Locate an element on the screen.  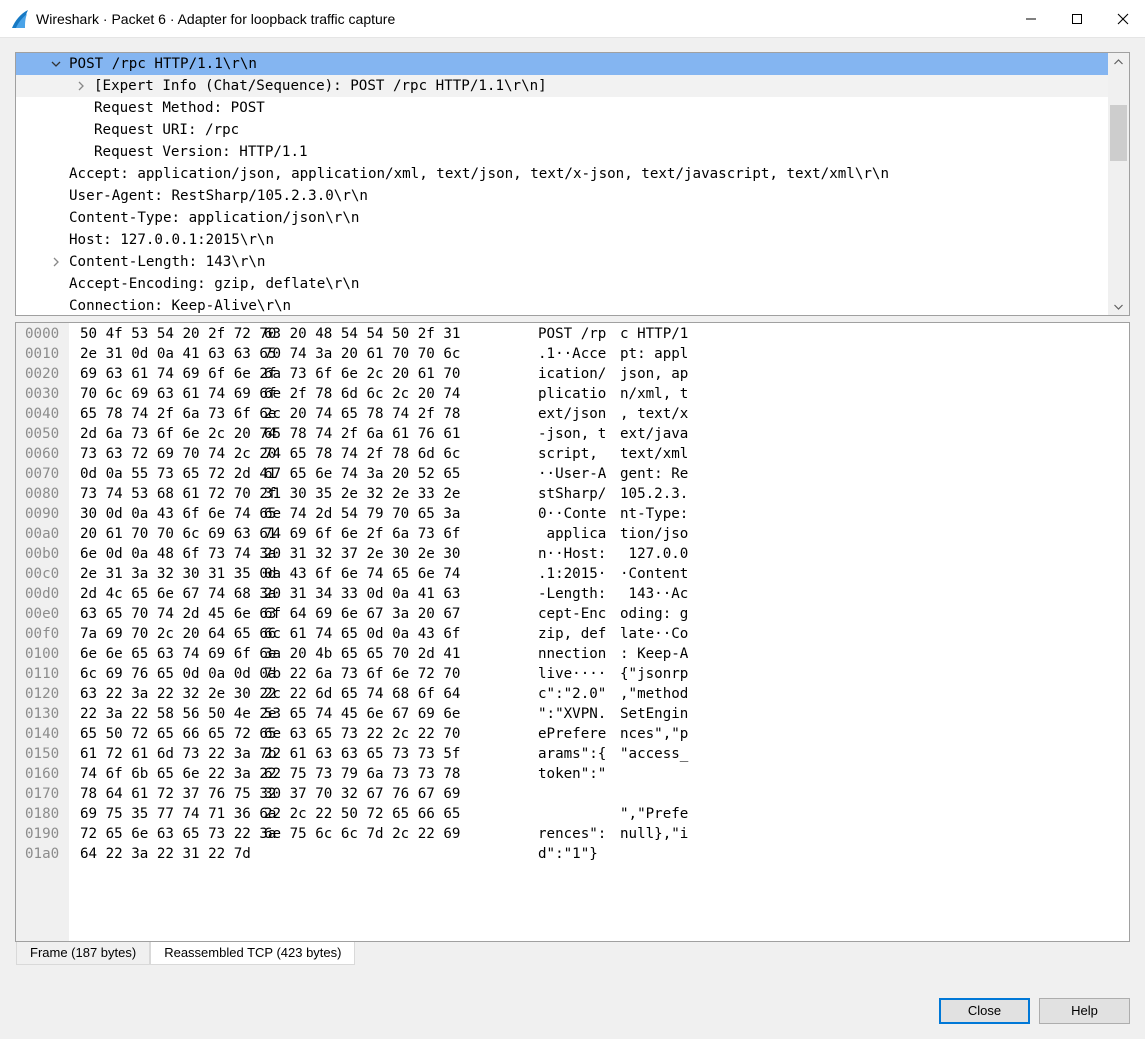
ascii-text-first: script, is located at coordinates (572, 454).